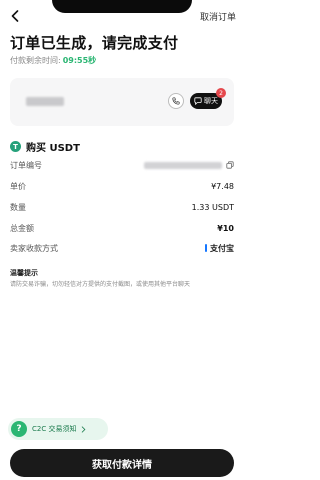  Describe the element at coordinates (225, 228) in the screenshot. I see `total-value: ¥10` at that location.